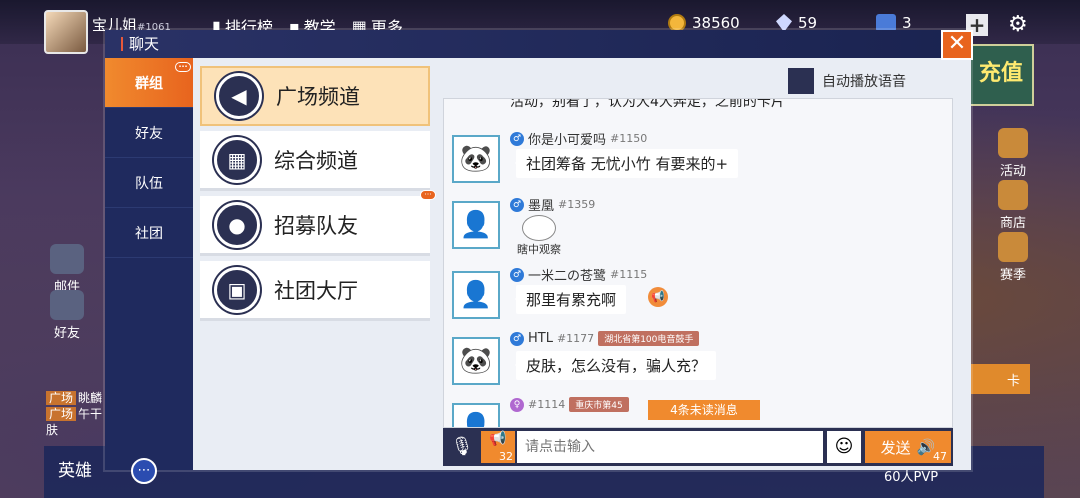 Image resolution: width=1080 pixels, height=498 pixels. What do you see at coordinates (647, 104) in the screenshot?
I see `partial-message: 活动，别看了，认为大4大奔走，之前的卡片` at bounding box center [647, 104].